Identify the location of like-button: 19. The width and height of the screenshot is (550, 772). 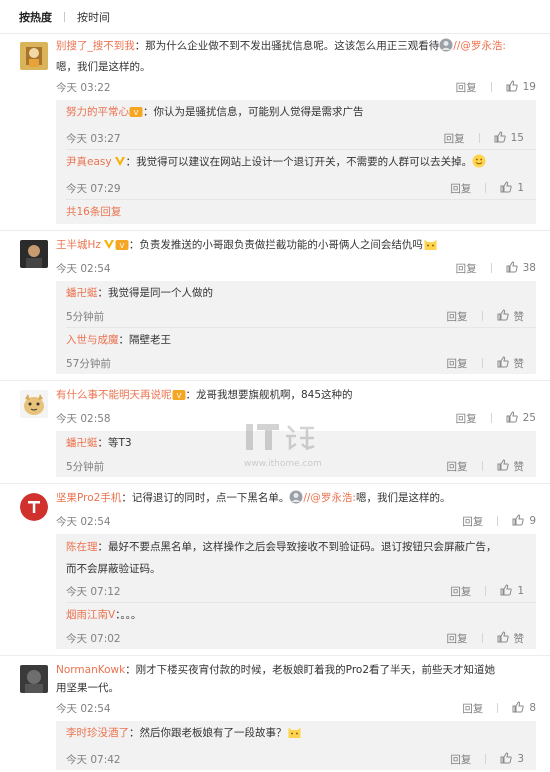
(521, 87).